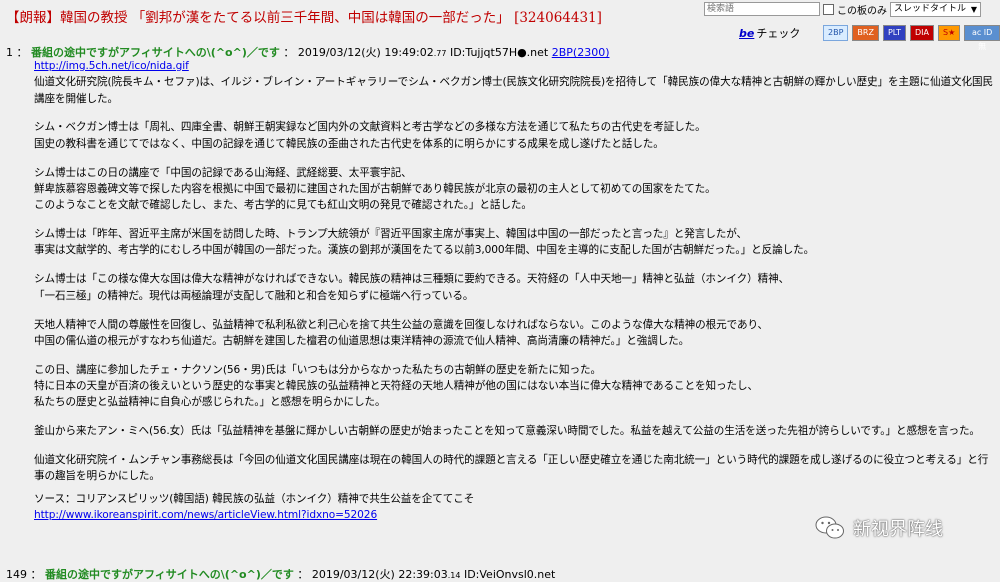 Image resolution: width=1000 pixels, height=582 pixels. I want to click on board-only-checkbox, so click(828, 9).